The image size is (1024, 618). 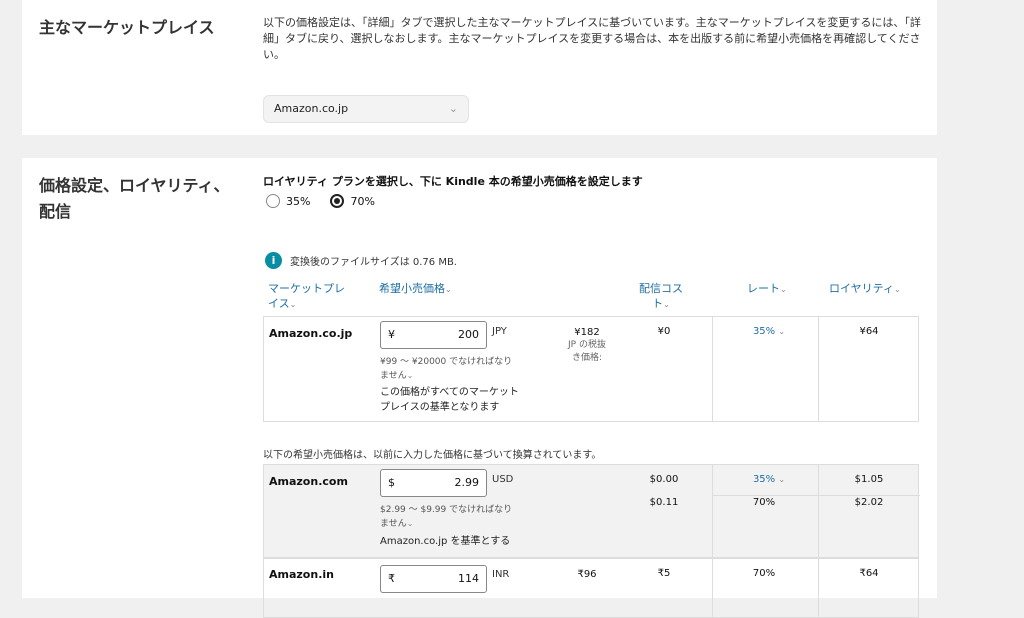 I want to click on delivery-cost-35: $0.00, so click(x=664, y=479).